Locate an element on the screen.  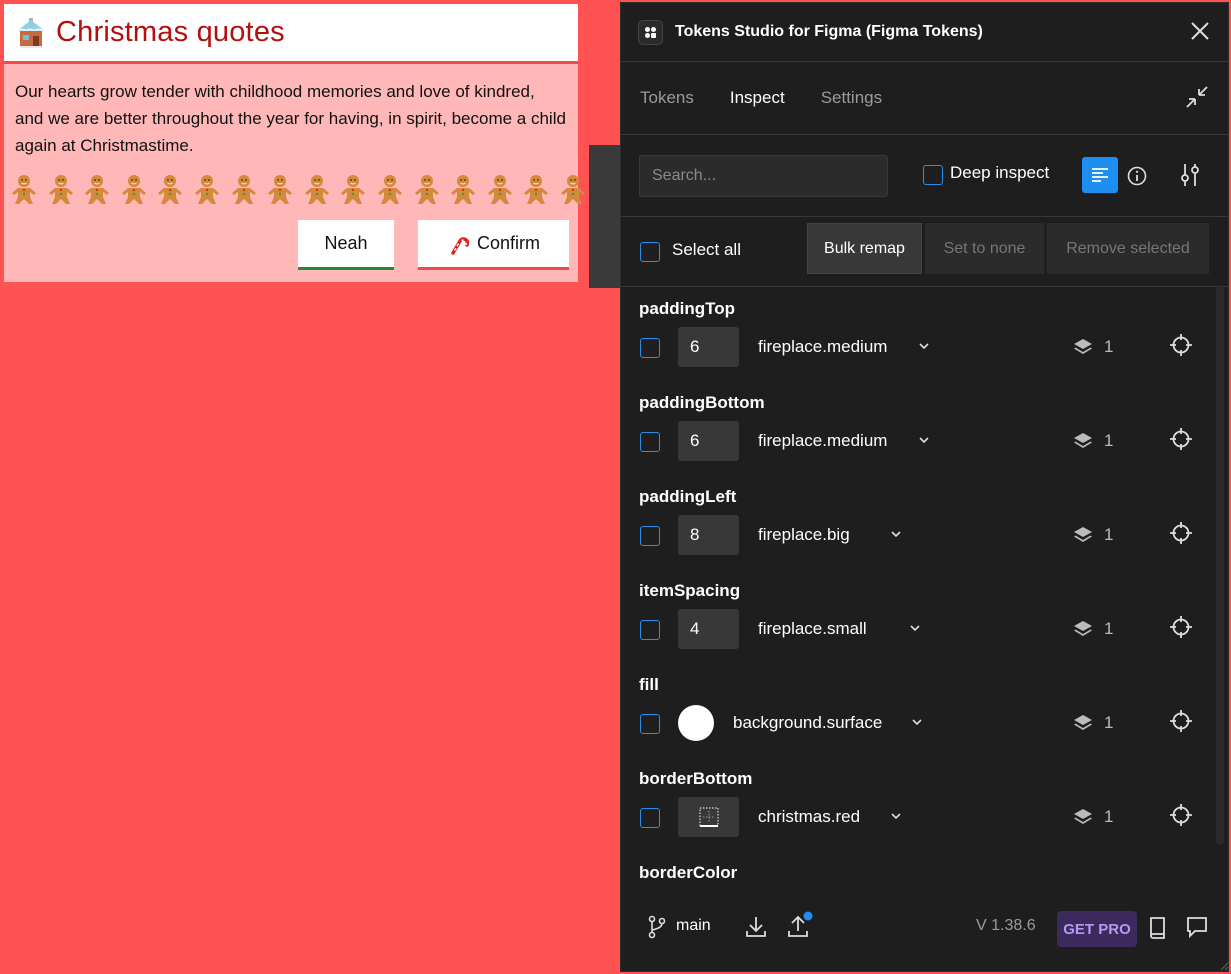
resize-handle-icon is located at coordinates (1223, 965).